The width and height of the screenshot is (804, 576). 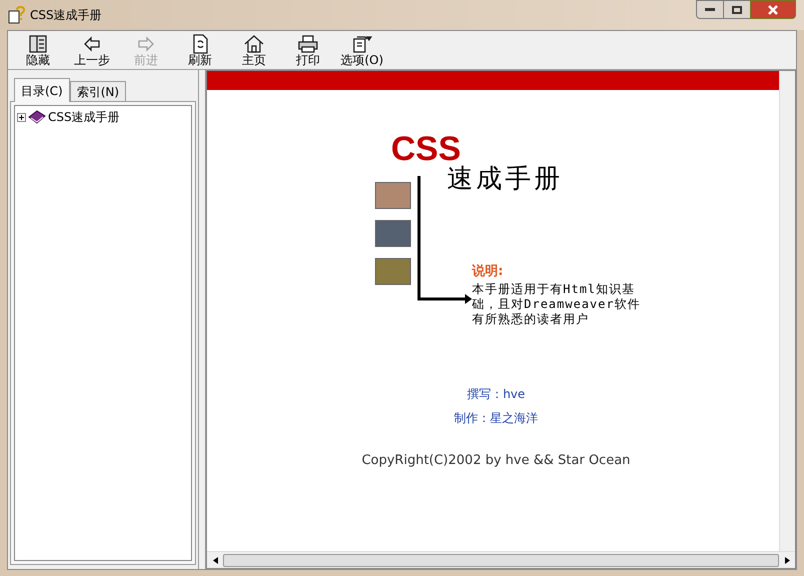 I want to click on toolbar-button: 上一步, so click(x=92, y=50).